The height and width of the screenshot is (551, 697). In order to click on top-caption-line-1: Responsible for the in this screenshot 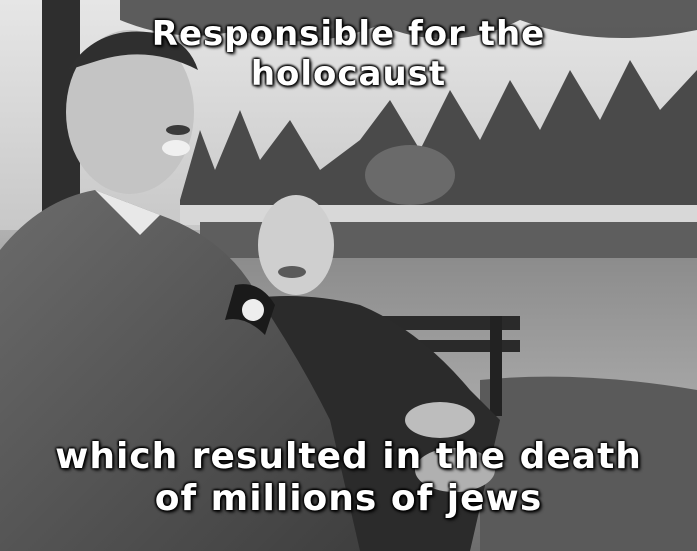, I will do `click(348, 34)`.